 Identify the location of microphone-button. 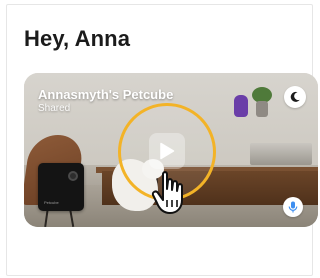
(293, 207).